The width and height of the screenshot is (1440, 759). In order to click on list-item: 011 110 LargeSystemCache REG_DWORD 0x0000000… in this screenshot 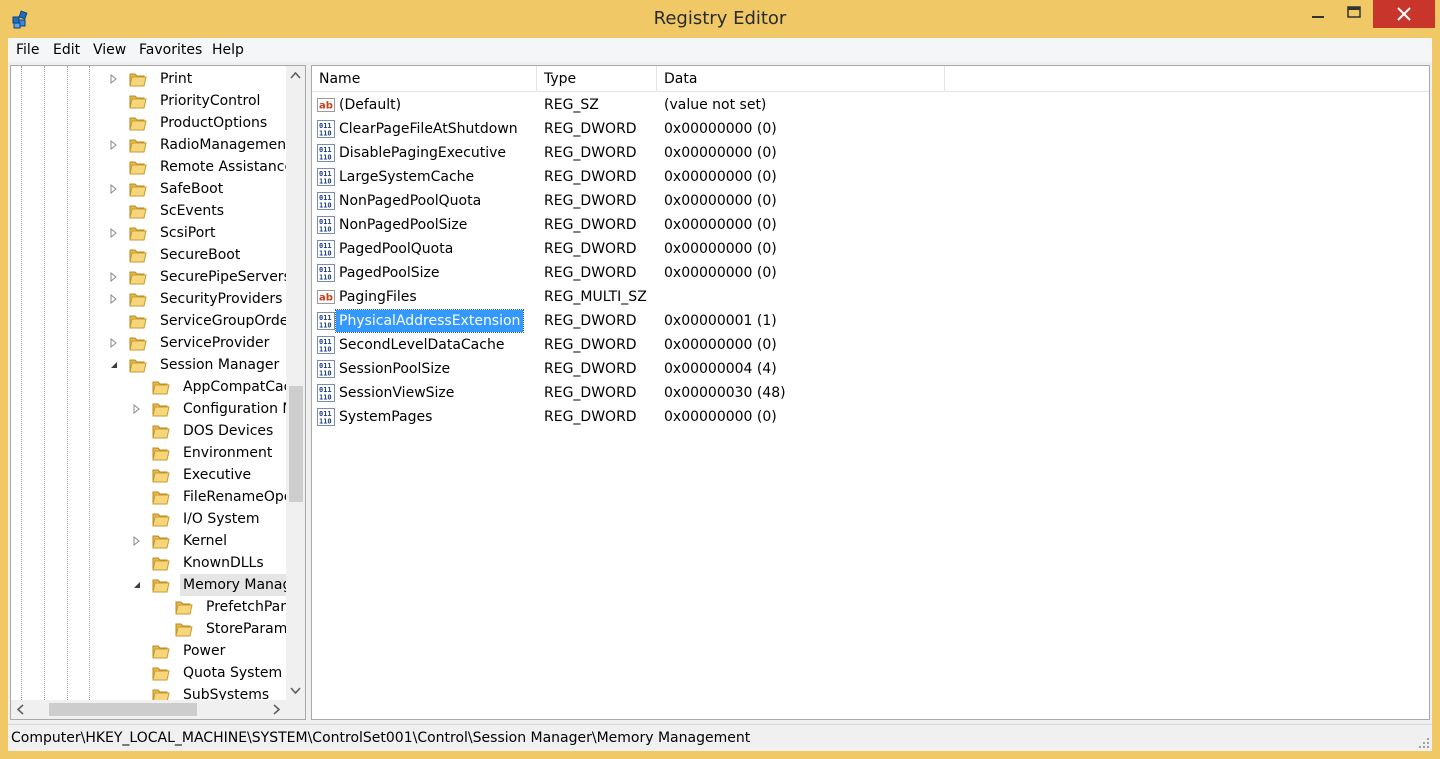, I will do `click(870, 177)`.